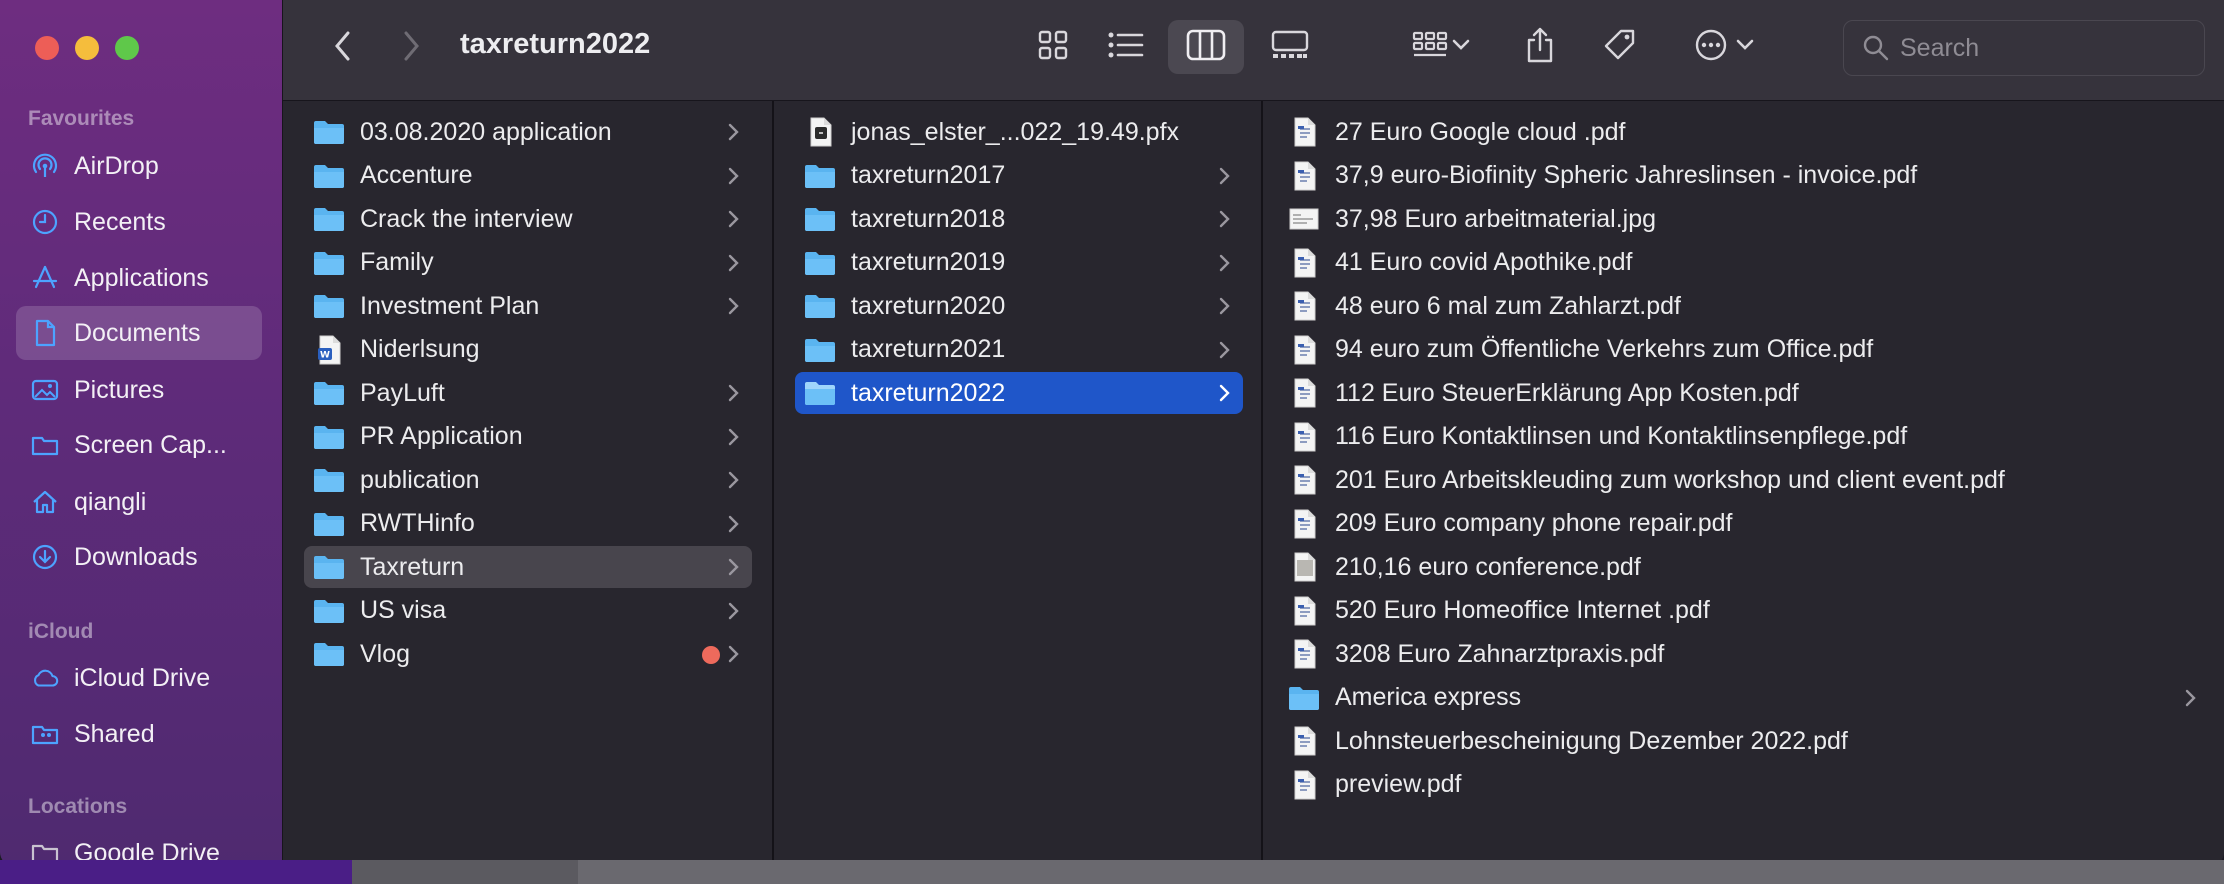 This screenshot has height=884, width=2224. Describe the element at coordinates (1744, 524) in the screenshot. I see `file-item-209-euro-company-phone-repair-pdf: 209 Euro company phone repair.pdf` at that location.